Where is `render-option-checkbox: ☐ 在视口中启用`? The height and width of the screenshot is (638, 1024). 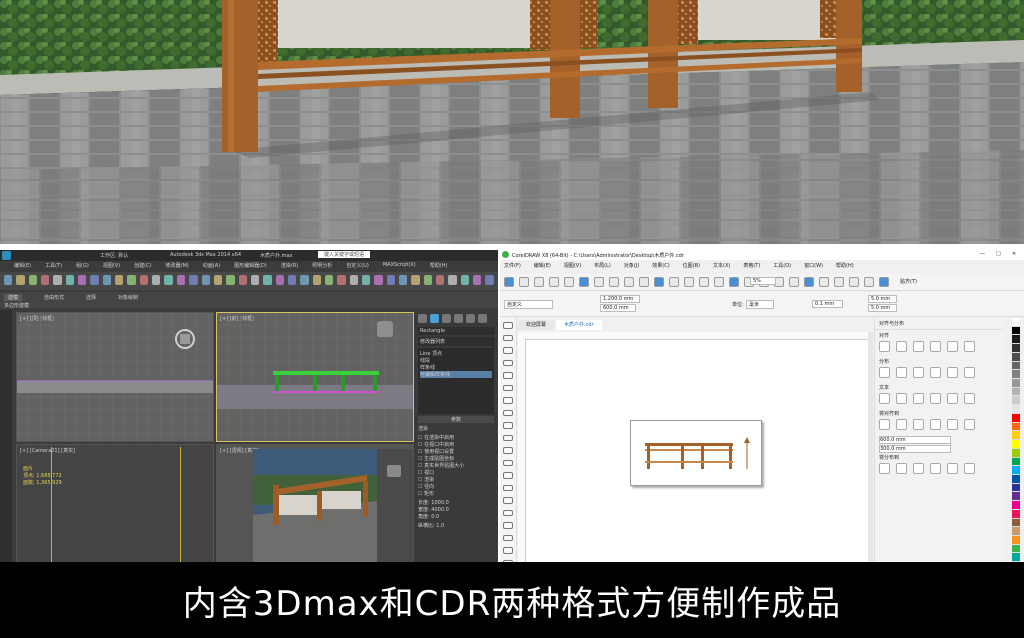
render-option-checkbox: ☐ 在视口中启用 is located at coordinates (456, 444).